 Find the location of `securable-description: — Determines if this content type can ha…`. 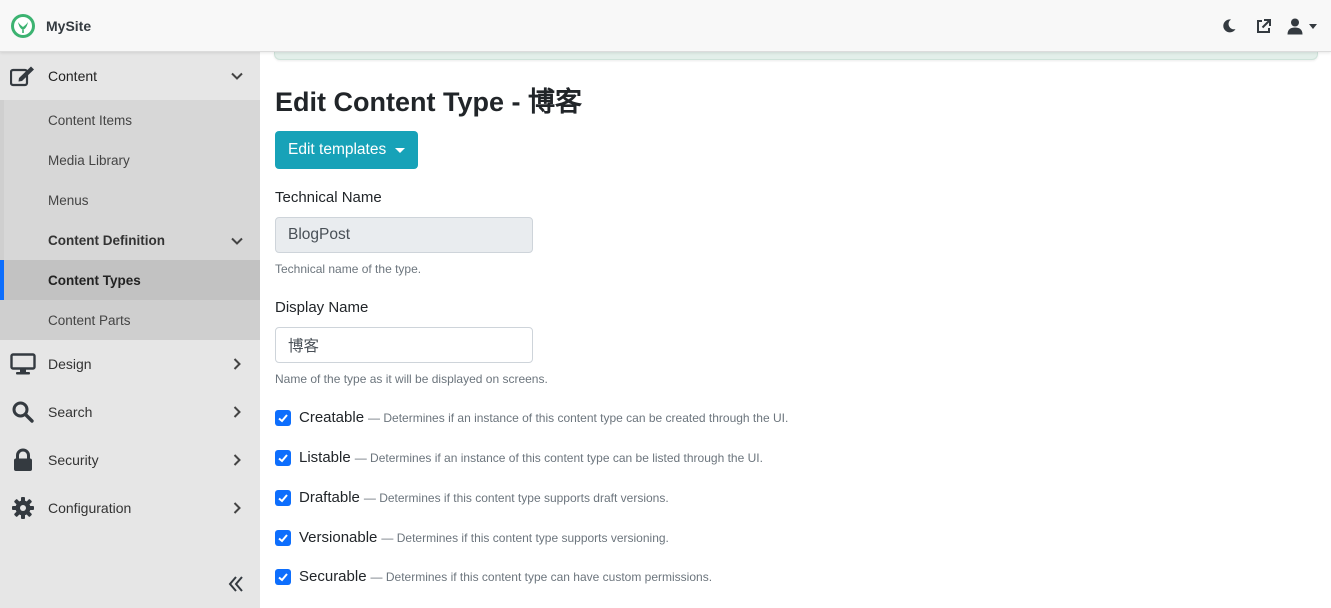

securable-description: — Determines if this content type can ha… is located at coordinates (541, 576).